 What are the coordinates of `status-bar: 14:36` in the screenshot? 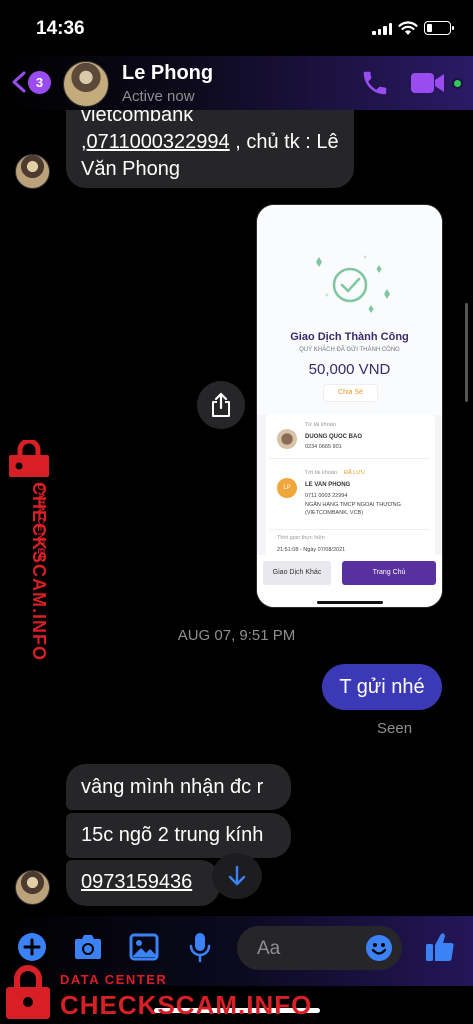 It's located at (236, 28).